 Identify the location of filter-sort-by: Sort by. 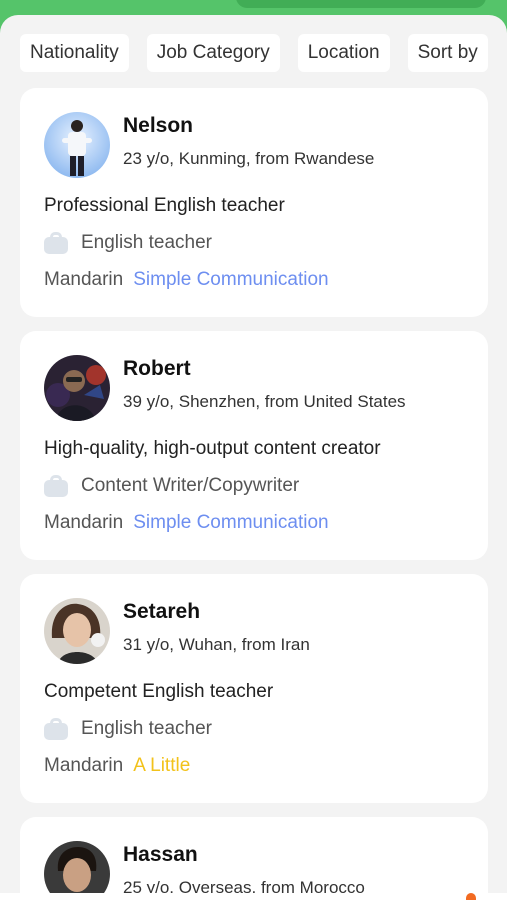
(447, 53).